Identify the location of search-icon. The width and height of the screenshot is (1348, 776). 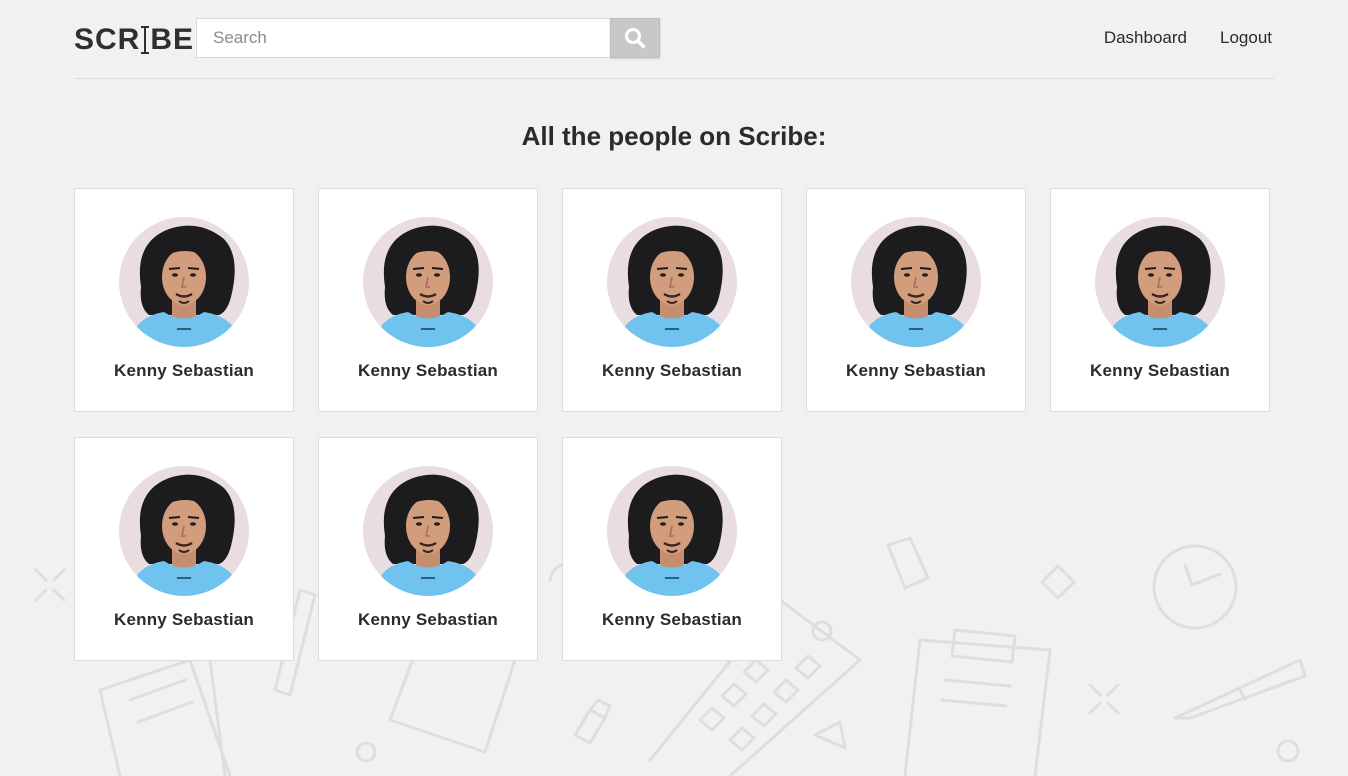
(635, 38).